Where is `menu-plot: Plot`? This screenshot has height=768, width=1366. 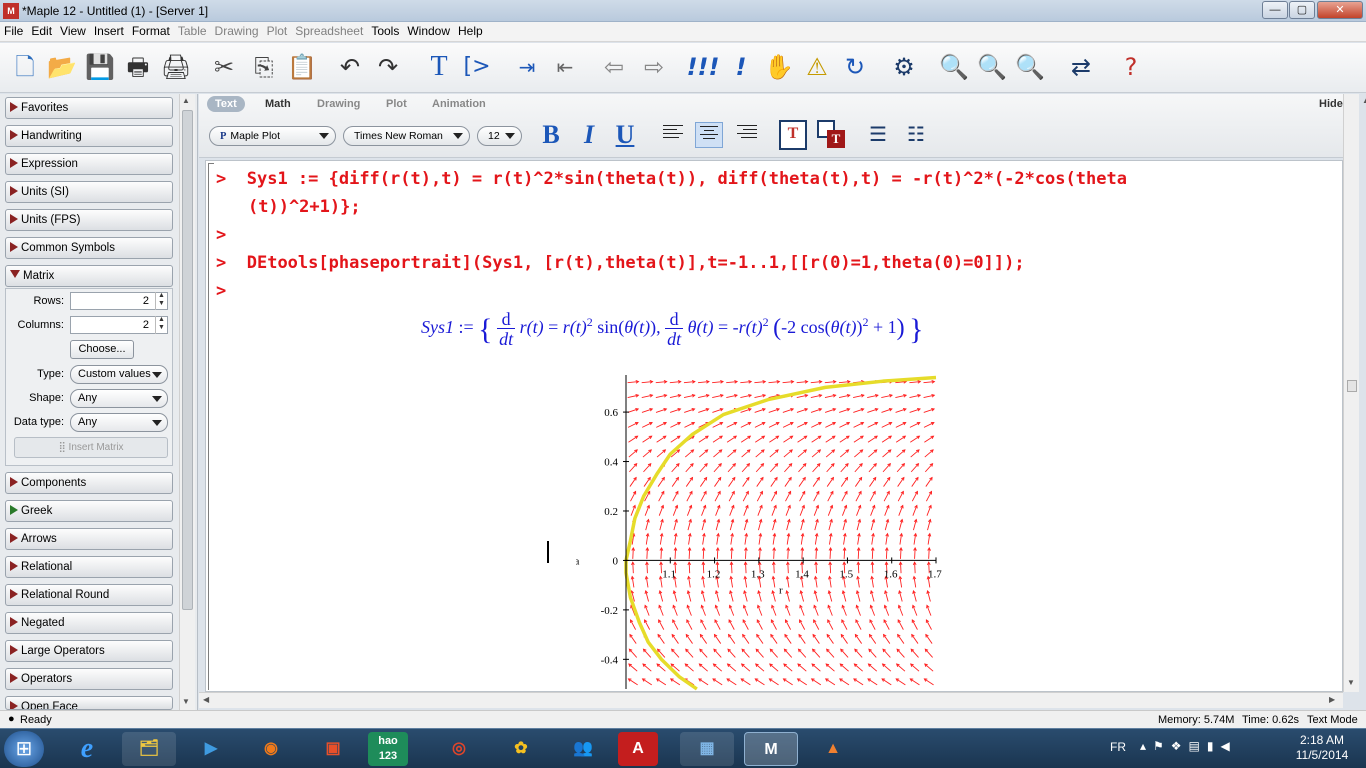 menu-plot: Plot is located at coordinates (277, 31).